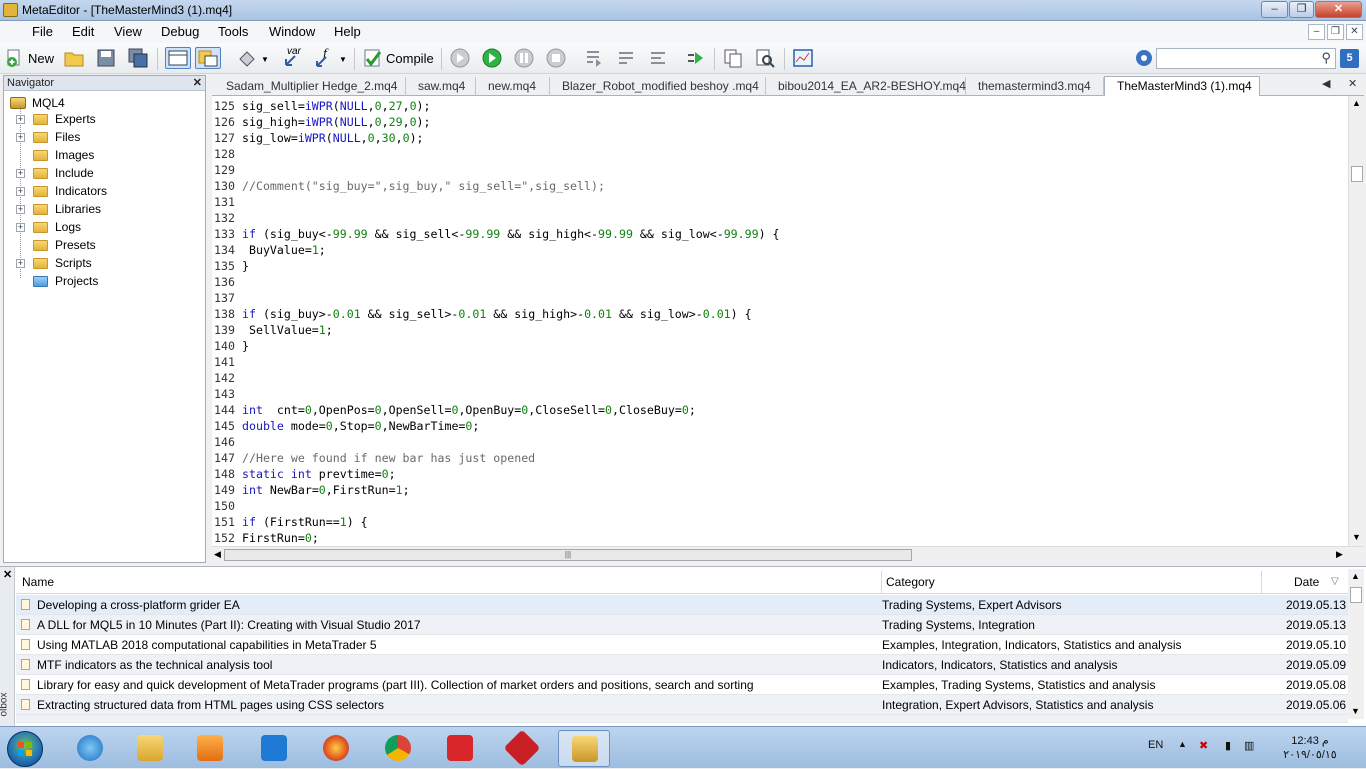 This screenshot has height=769, width=1366. Describe the element at coordinates (106, 58) in the screenshot. I see `save-button` at that location.